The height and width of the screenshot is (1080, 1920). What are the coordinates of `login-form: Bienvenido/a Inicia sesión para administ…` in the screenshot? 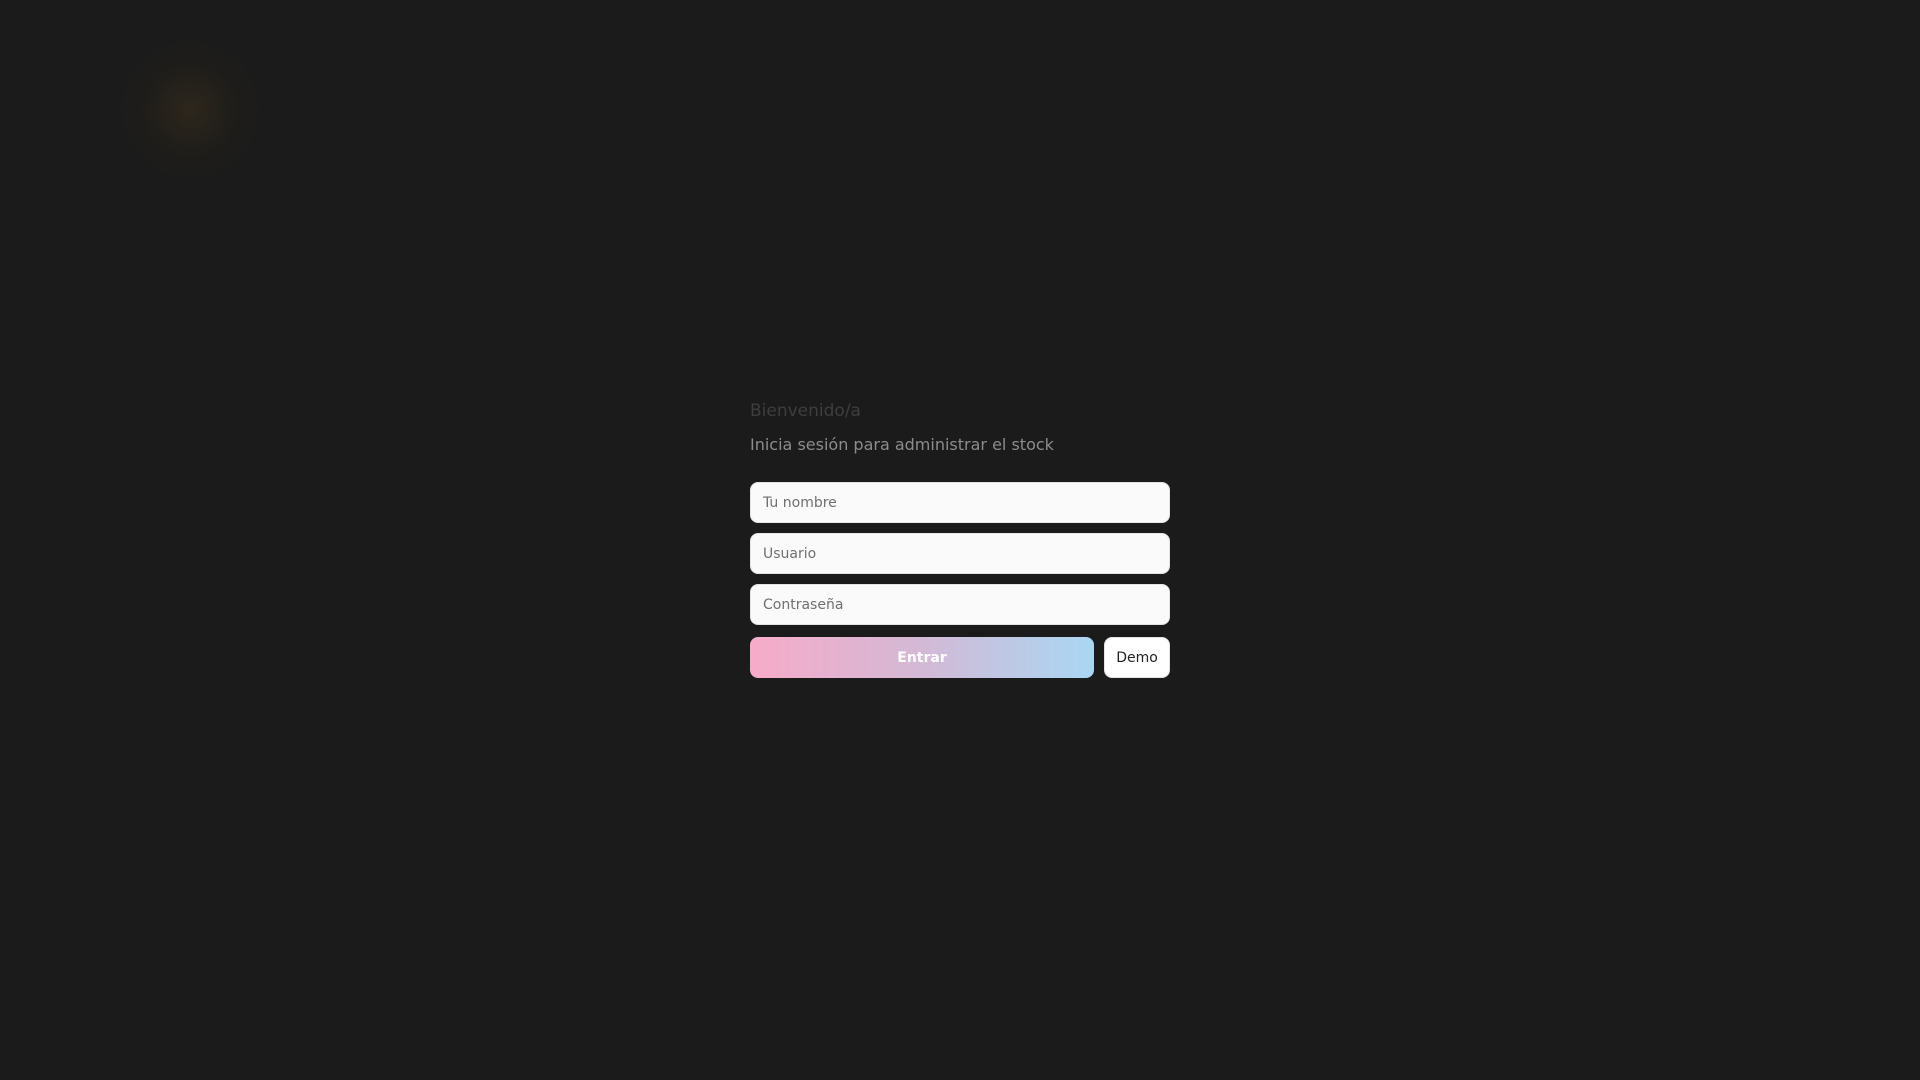 It's located at (960, 539).